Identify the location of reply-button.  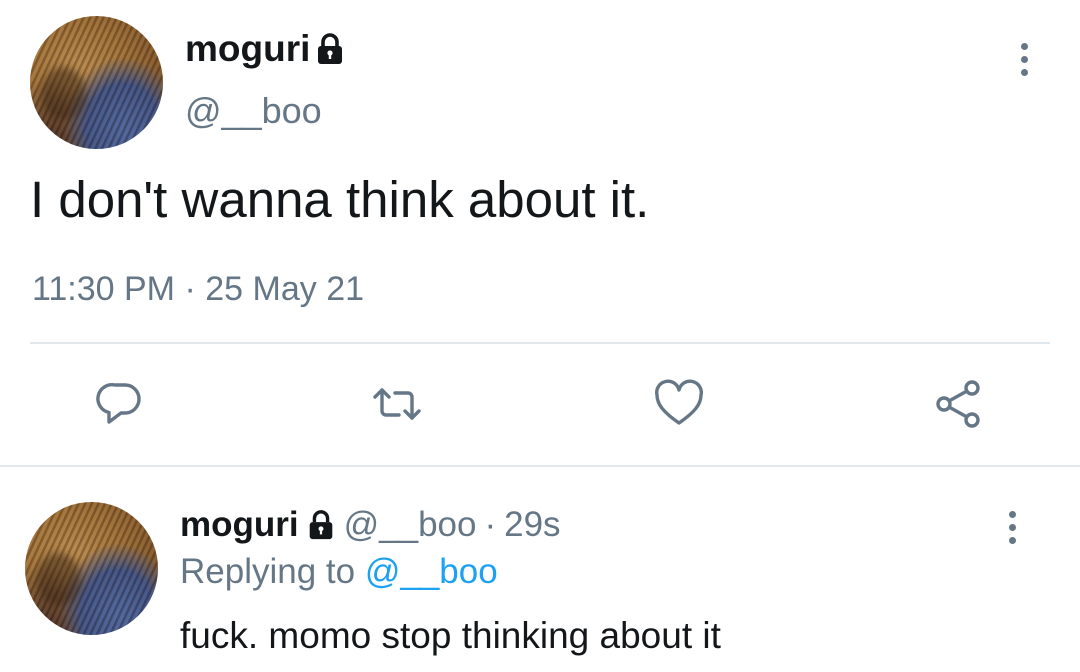
(120, 404).